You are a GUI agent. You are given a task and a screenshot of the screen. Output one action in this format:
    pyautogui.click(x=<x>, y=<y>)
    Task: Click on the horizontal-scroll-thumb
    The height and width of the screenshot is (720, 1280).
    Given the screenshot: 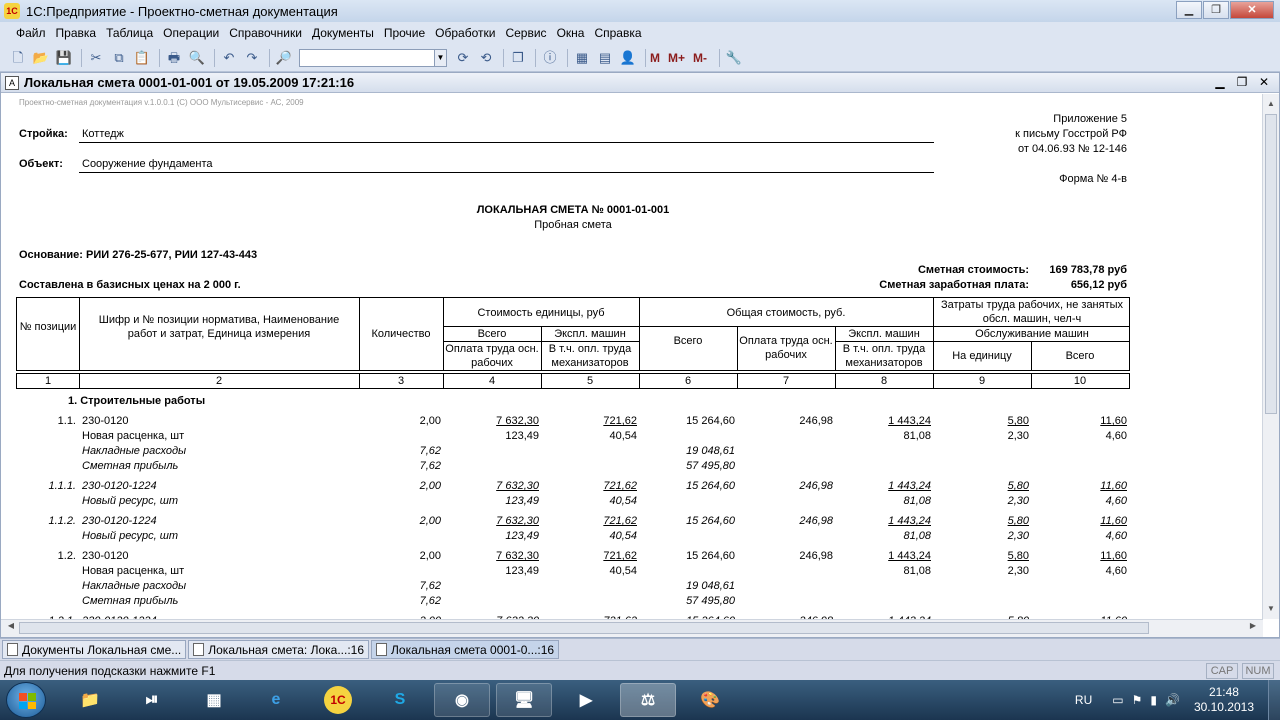 What is the action you would take?
    pyautogui.click(x=584, y=628)
    